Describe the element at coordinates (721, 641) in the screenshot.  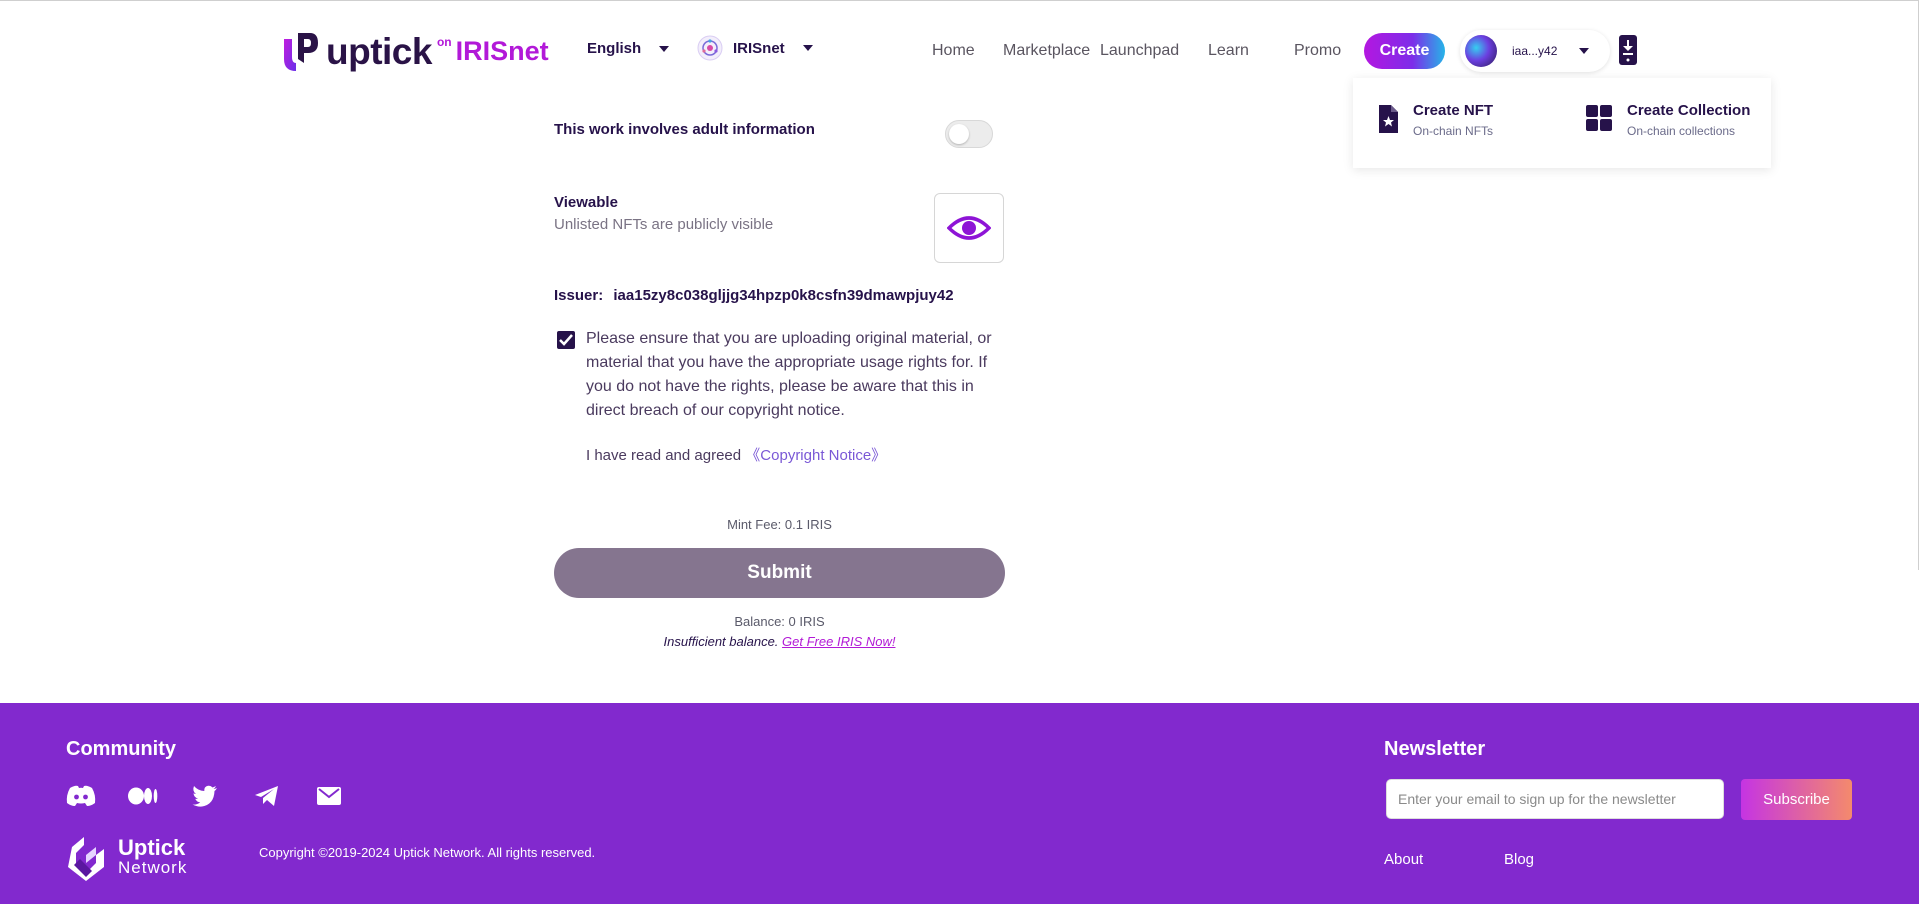
I see `insufficient-text: Insufficient balance.` at that location.